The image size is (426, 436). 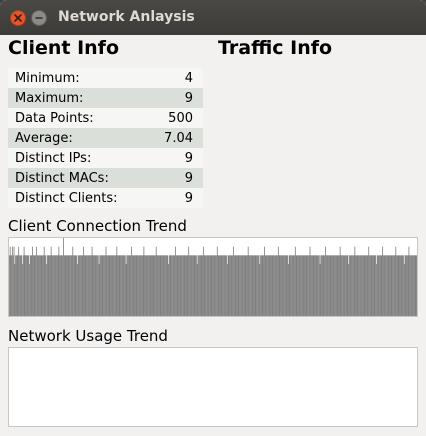 What do you see at coordinates (39, 18) in the screenshot?
I see `minimize-button` at bounding box center [39, 18].